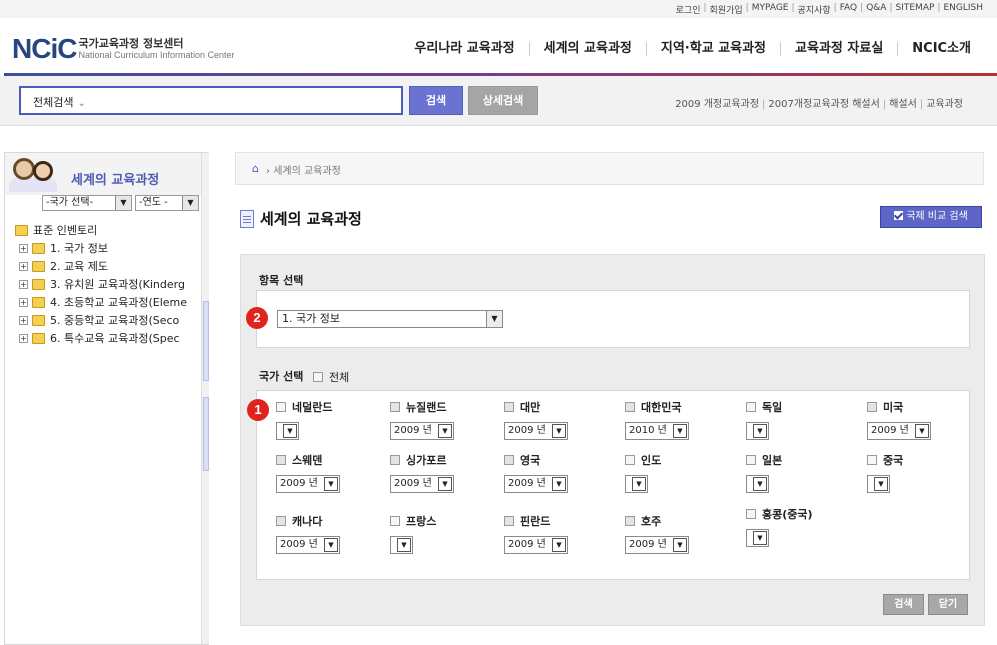 The height and width of the screenshot is (645, 997). What do you see at coordinates (657, 431) in the screenshot?
I see `year-dropdown: 2010 년 ▼` at bounding box center [657, 431].